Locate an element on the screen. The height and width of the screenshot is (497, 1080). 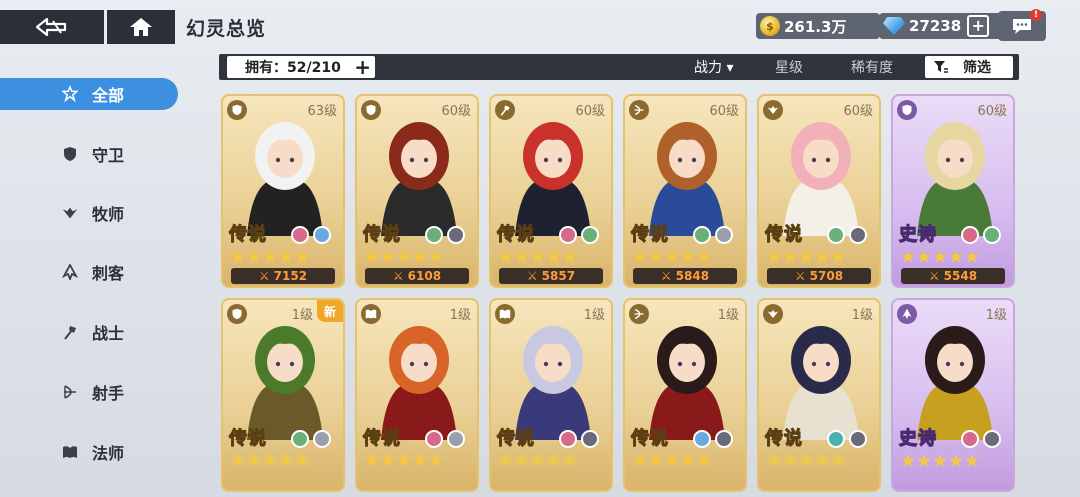
hero-card: 63级 传说 ⚔ 7152 is located at coordinates (283, 191).